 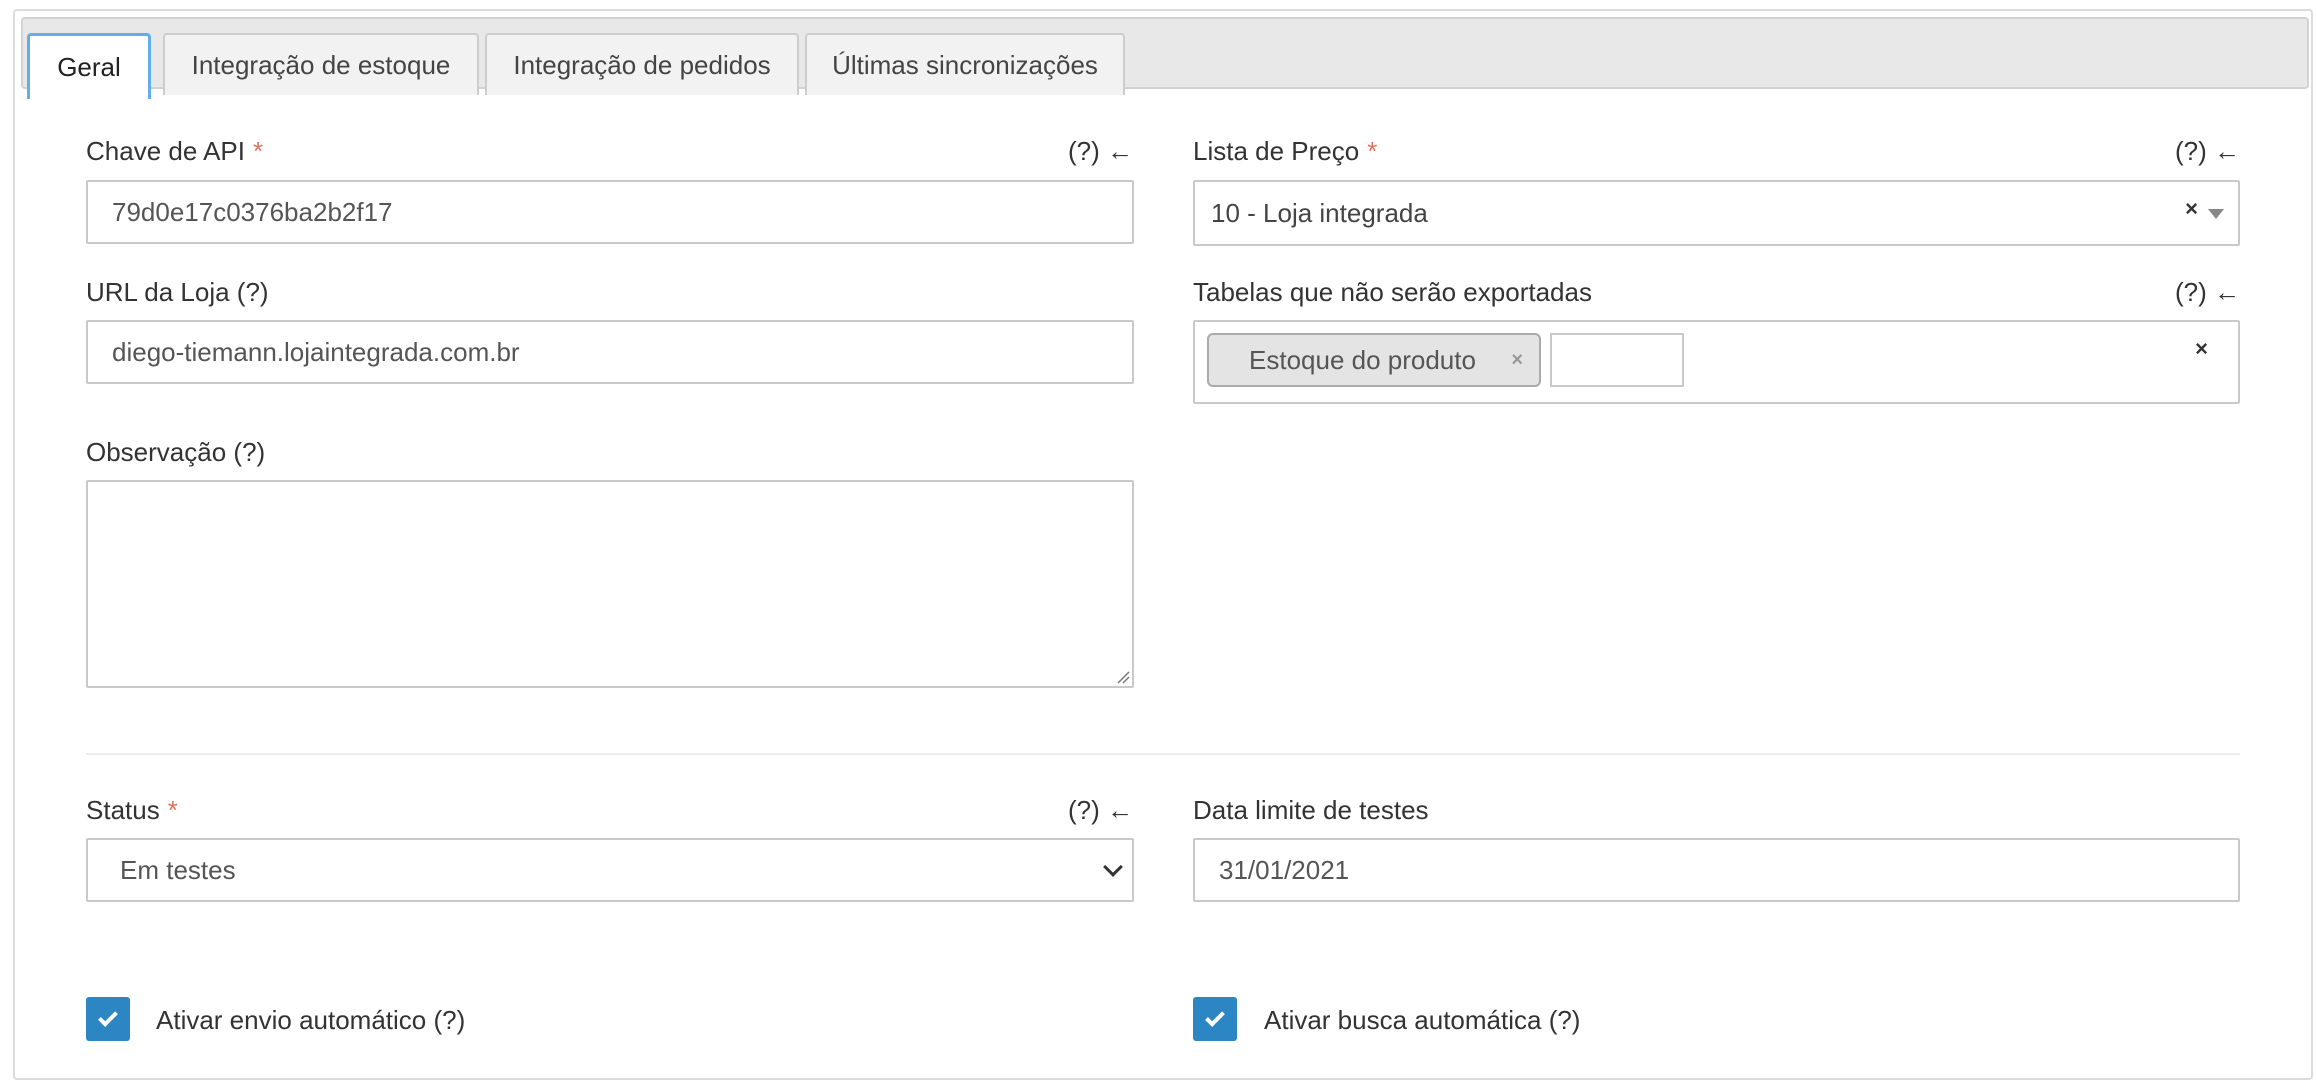 I want to click on tab-orders-integration: Integração de pedidos, so click(x=642, y=64).